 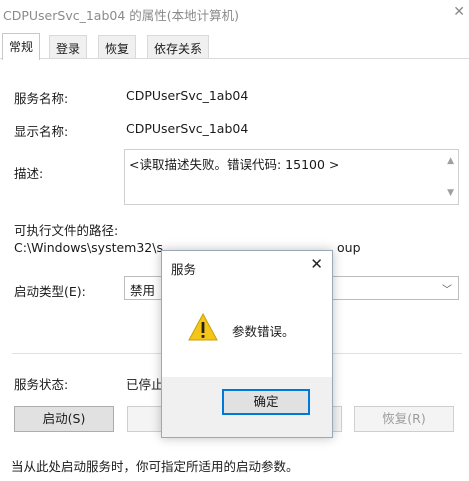 What do you see at coordinates (145, 384) in the screenshot?
I see `service-status-value: 已停止` at bounding box center [145, 384].